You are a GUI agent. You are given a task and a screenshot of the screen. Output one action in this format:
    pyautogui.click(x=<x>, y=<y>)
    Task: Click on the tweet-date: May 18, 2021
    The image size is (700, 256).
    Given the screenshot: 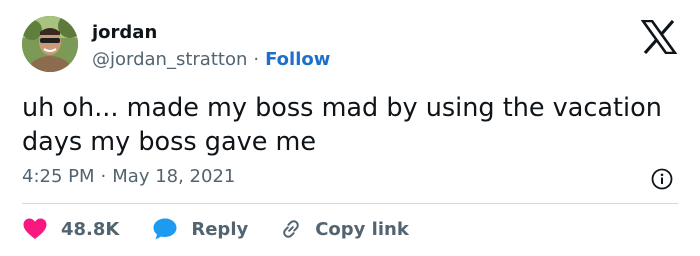 What is the action you would take?
    pyautogui.click(x=173, y=176)
    